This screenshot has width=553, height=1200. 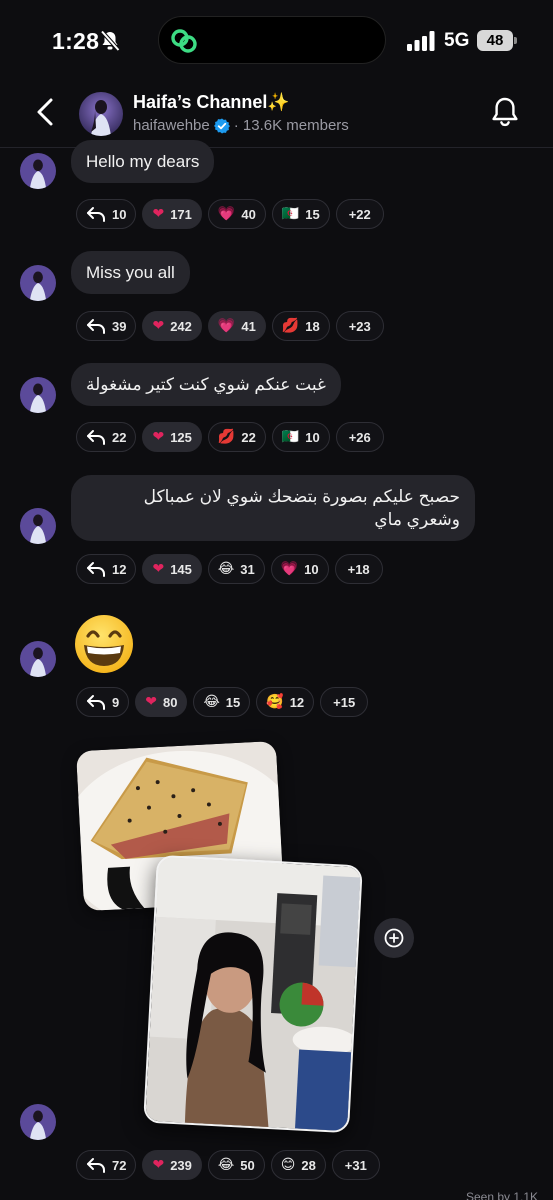 What do you see at coordinates (308, 1165) in the screenshot?
I see `reaction-count: 28` at bounding box center [308, 1165].